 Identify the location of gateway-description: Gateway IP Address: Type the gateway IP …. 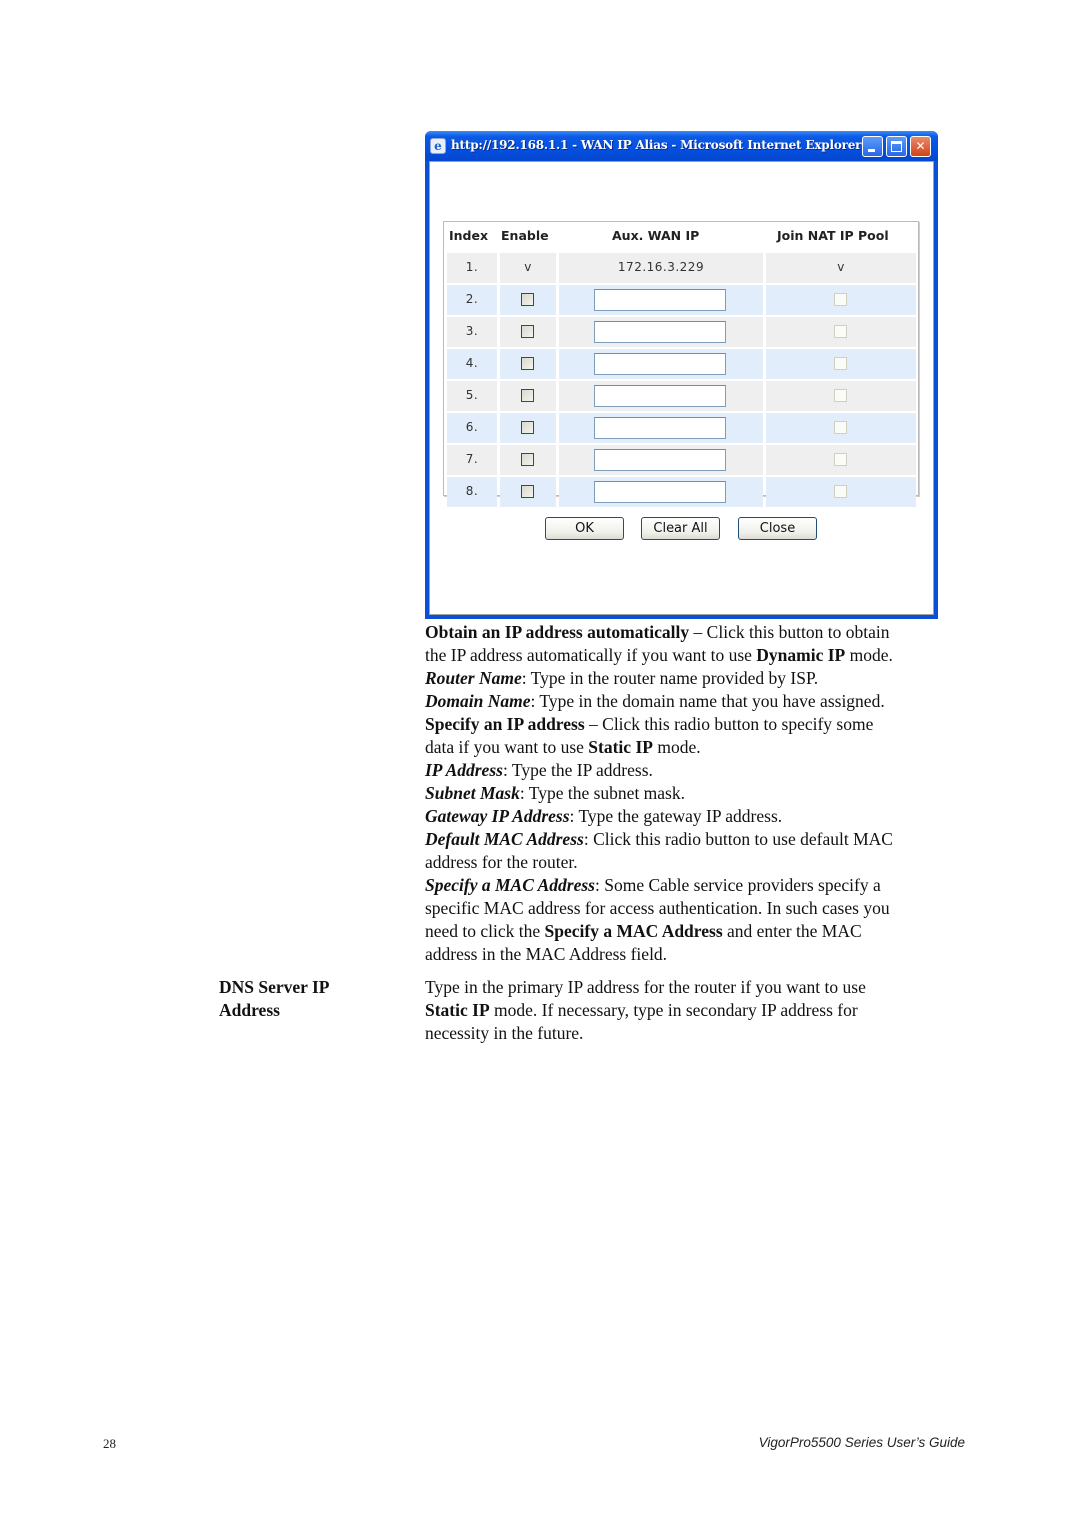
(705, 816).